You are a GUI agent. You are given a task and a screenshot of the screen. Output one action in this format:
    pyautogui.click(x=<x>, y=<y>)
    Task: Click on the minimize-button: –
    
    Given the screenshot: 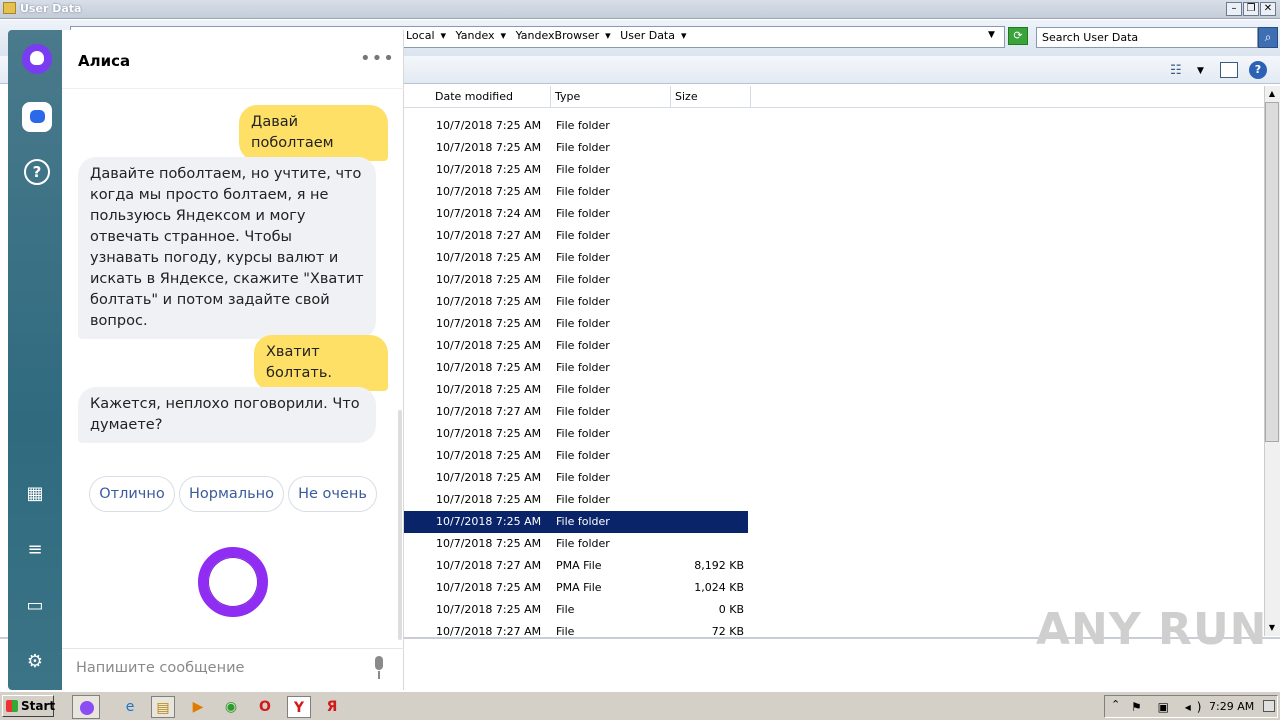 What is the action you would take?
    pyautogui.click(x=1234, y=9)
    